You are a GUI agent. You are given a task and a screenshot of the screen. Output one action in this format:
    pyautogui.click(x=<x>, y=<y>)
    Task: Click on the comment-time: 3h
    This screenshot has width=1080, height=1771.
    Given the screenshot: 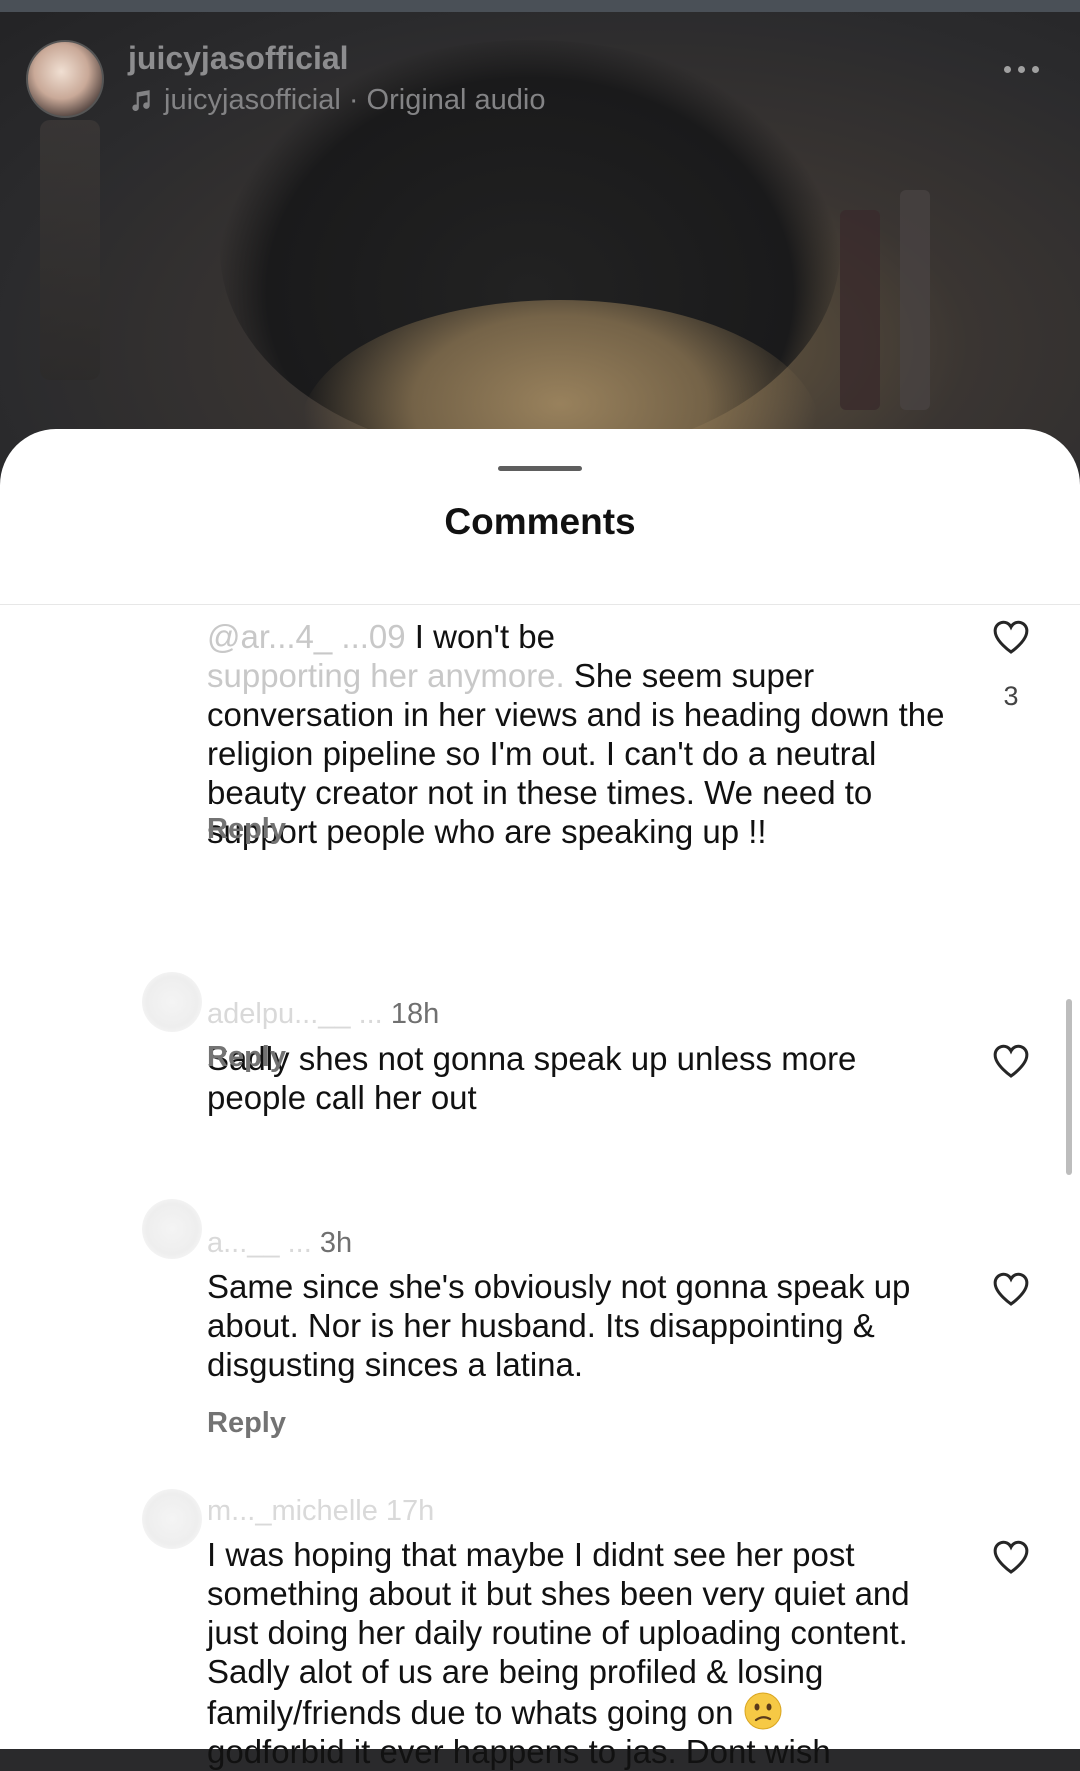 What is the action you would take?
    pyautogui.click(x=336, y=1243)
    